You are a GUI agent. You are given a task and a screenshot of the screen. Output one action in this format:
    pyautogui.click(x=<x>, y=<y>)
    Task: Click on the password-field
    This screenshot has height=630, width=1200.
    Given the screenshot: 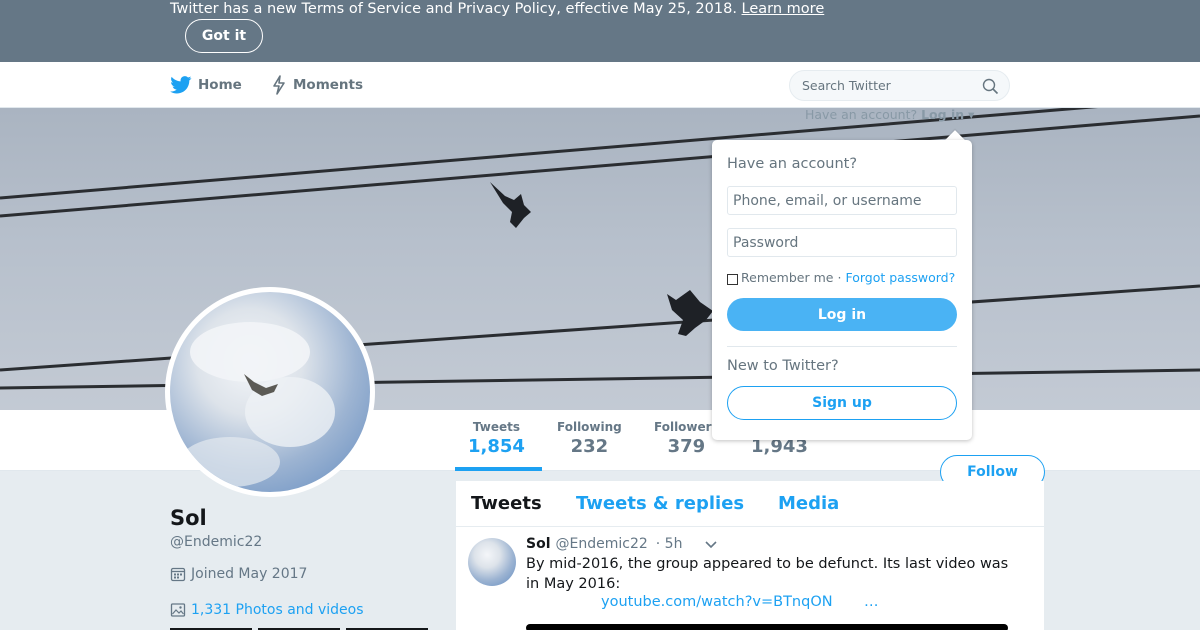 What is the action you would take?
    pyautogui.click(x=842, y=242)
    